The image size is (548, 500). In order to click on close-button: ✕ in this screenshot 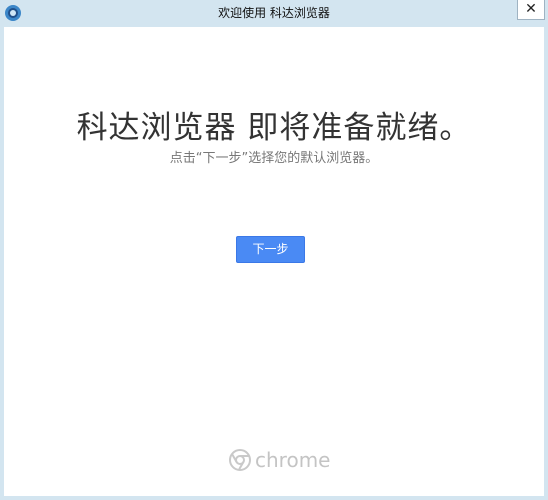, I will do `click(531, 10)`.